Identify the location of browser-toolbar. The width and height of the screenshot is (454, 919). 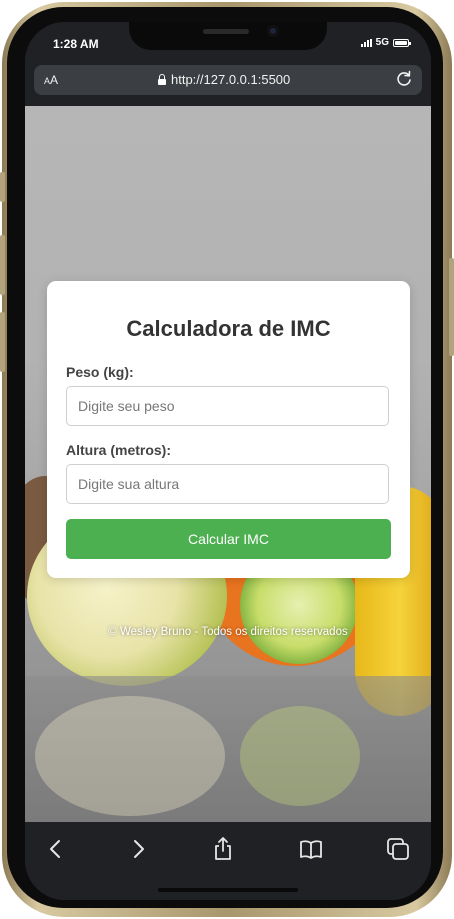
(228, 861).